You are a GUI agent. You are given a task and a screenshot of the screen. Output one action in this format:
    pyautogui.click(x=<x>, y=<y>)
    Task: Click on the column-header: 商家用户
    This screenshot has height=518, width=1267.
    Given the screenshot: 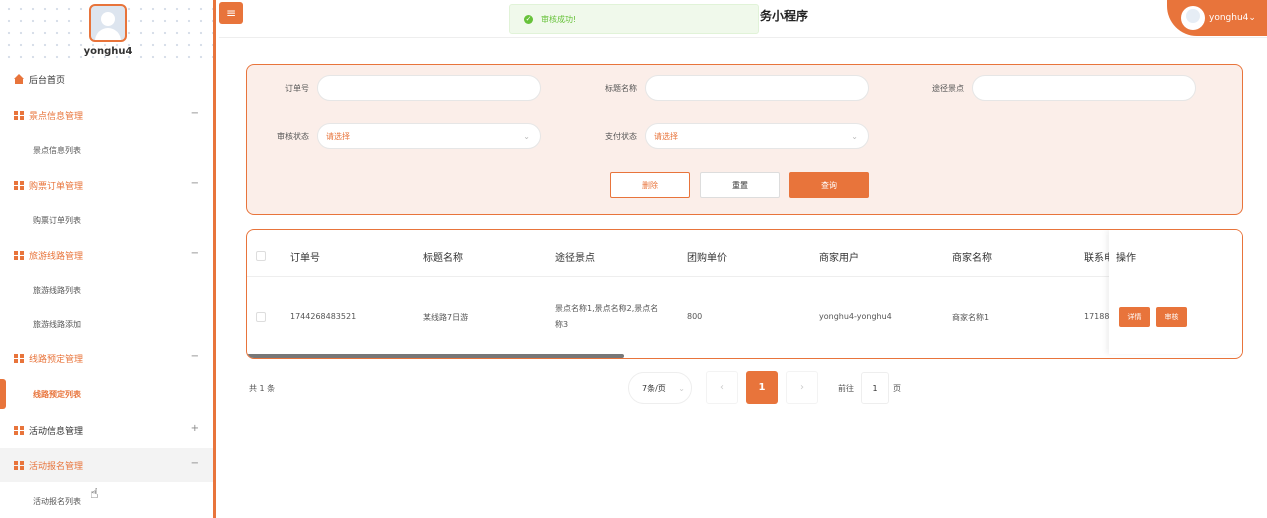 What is the action you would take?
    pyautogui.click(x=839, y=258)
    